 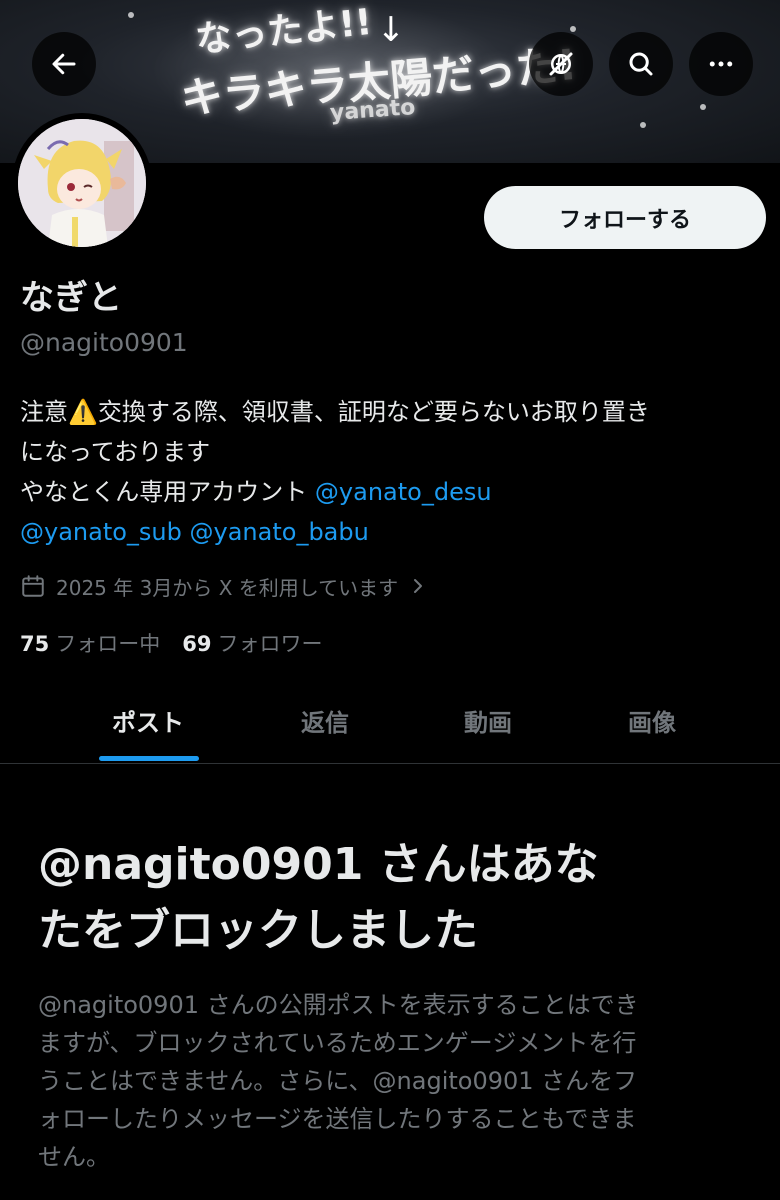 I want to click on followers-label: フォロワー, so click(x=270, y=644).